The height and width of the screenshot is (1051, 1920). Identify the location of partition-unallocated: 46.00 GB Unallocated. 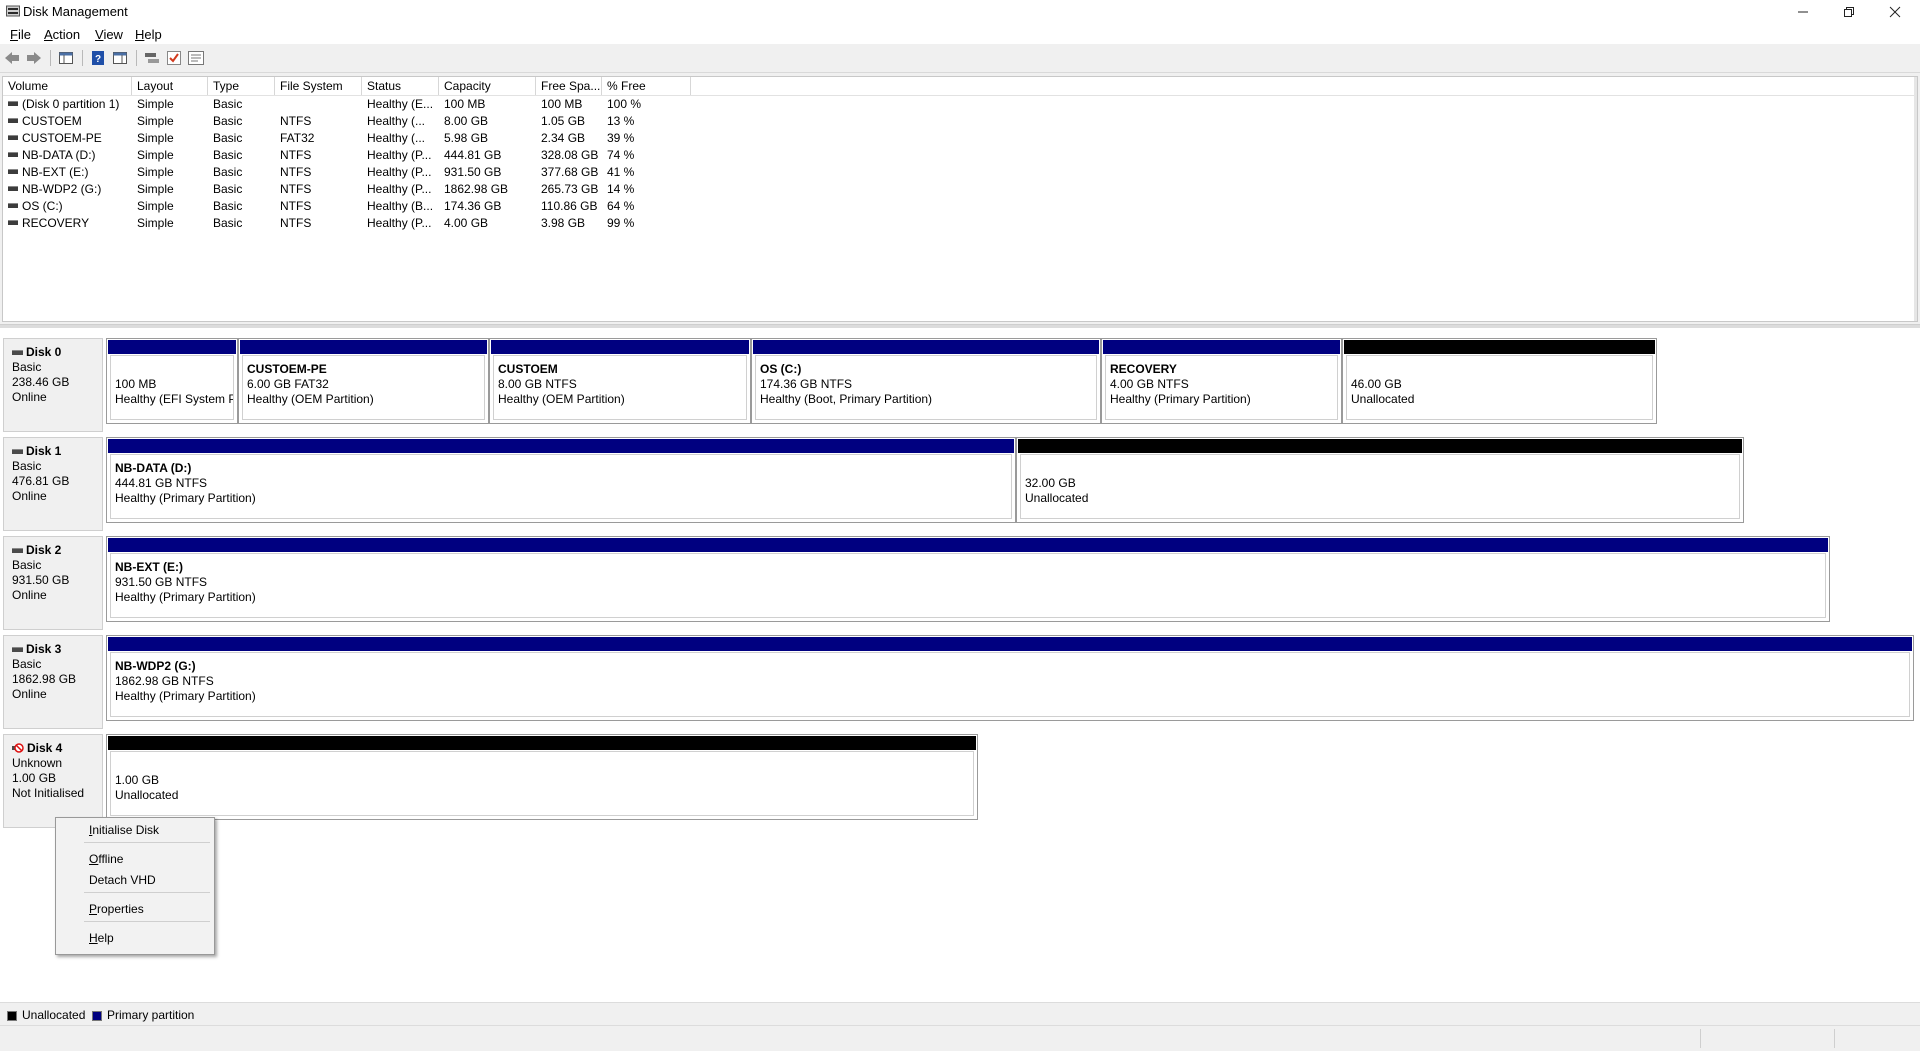
(1499, 381).